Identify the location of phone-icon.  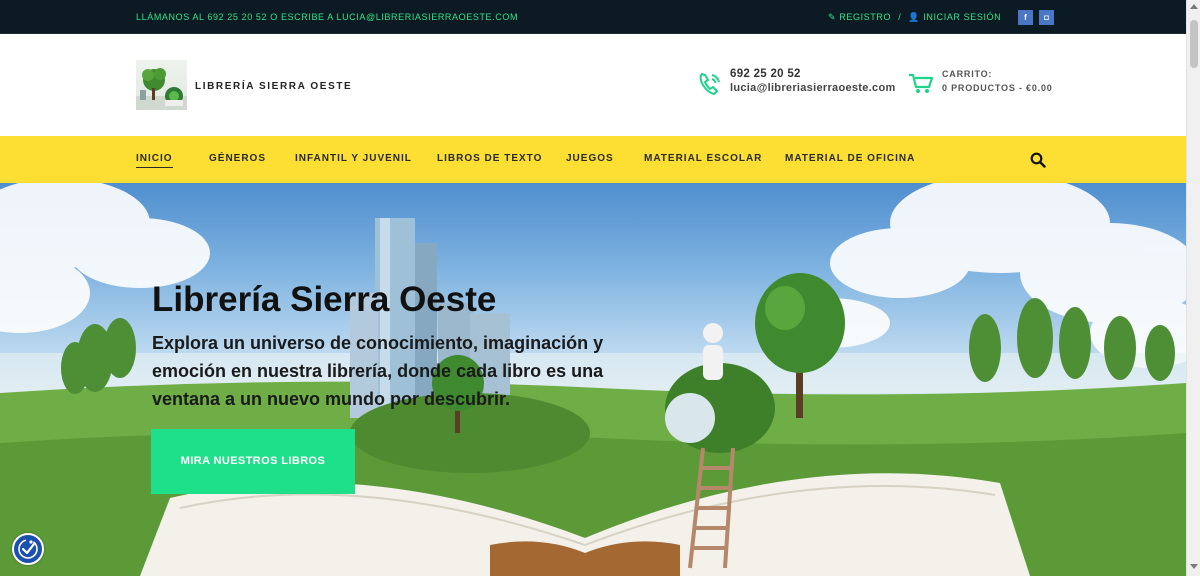
(709, 84).